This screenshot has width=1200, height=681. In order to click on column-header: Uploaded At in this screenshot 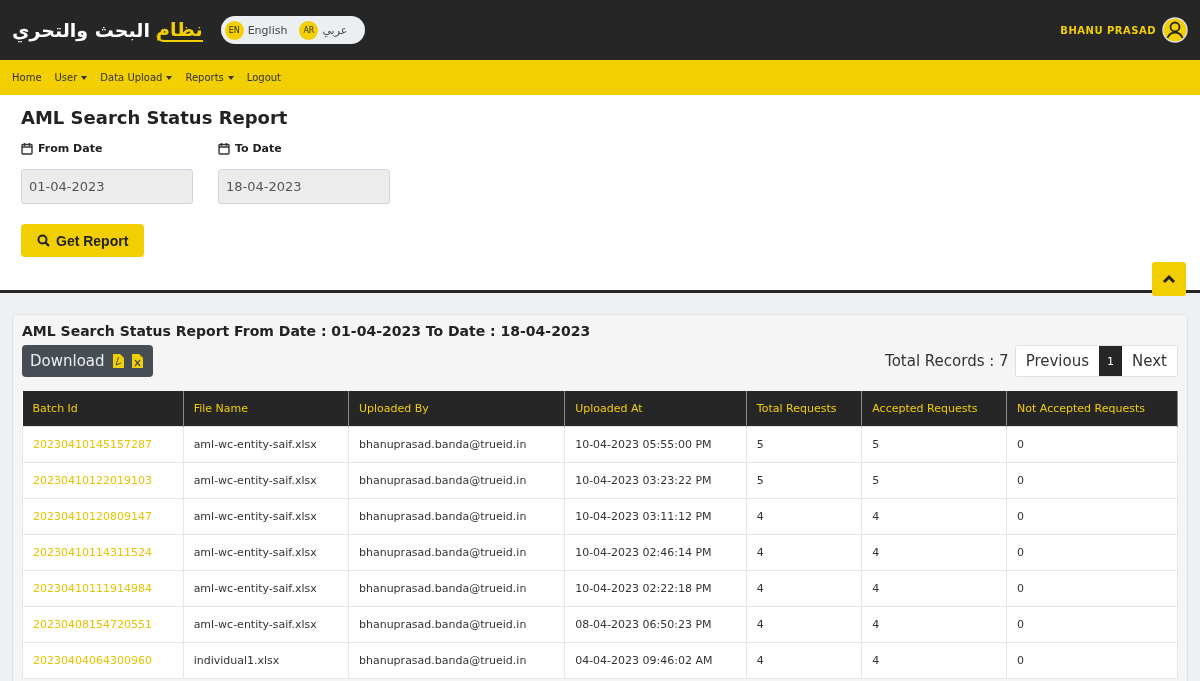, I will do `click(655, 409)`.